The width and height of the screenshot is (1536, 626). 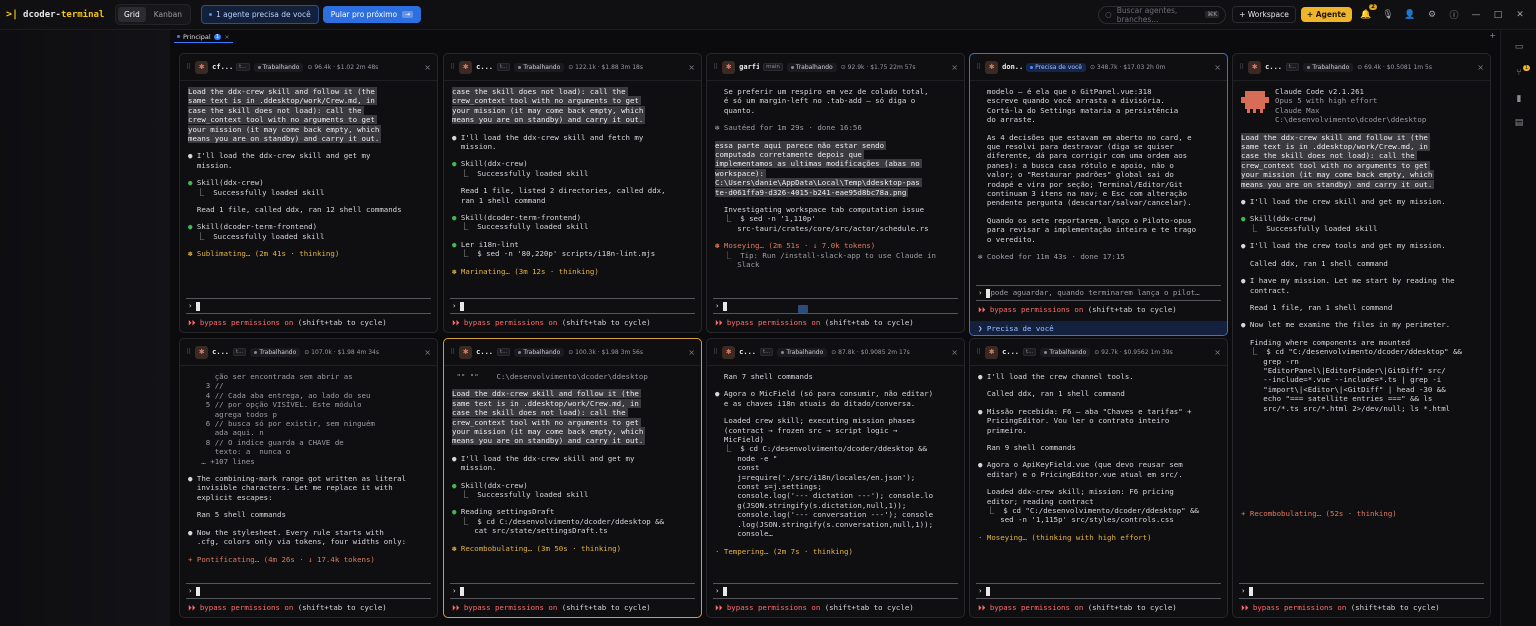 What do you see at coordinates (1394, 67) in the screenshot?
I see `usage-stats: ⊙ 69.4k · $0.5081 1m 5s` at bounding box center [1394, 67].